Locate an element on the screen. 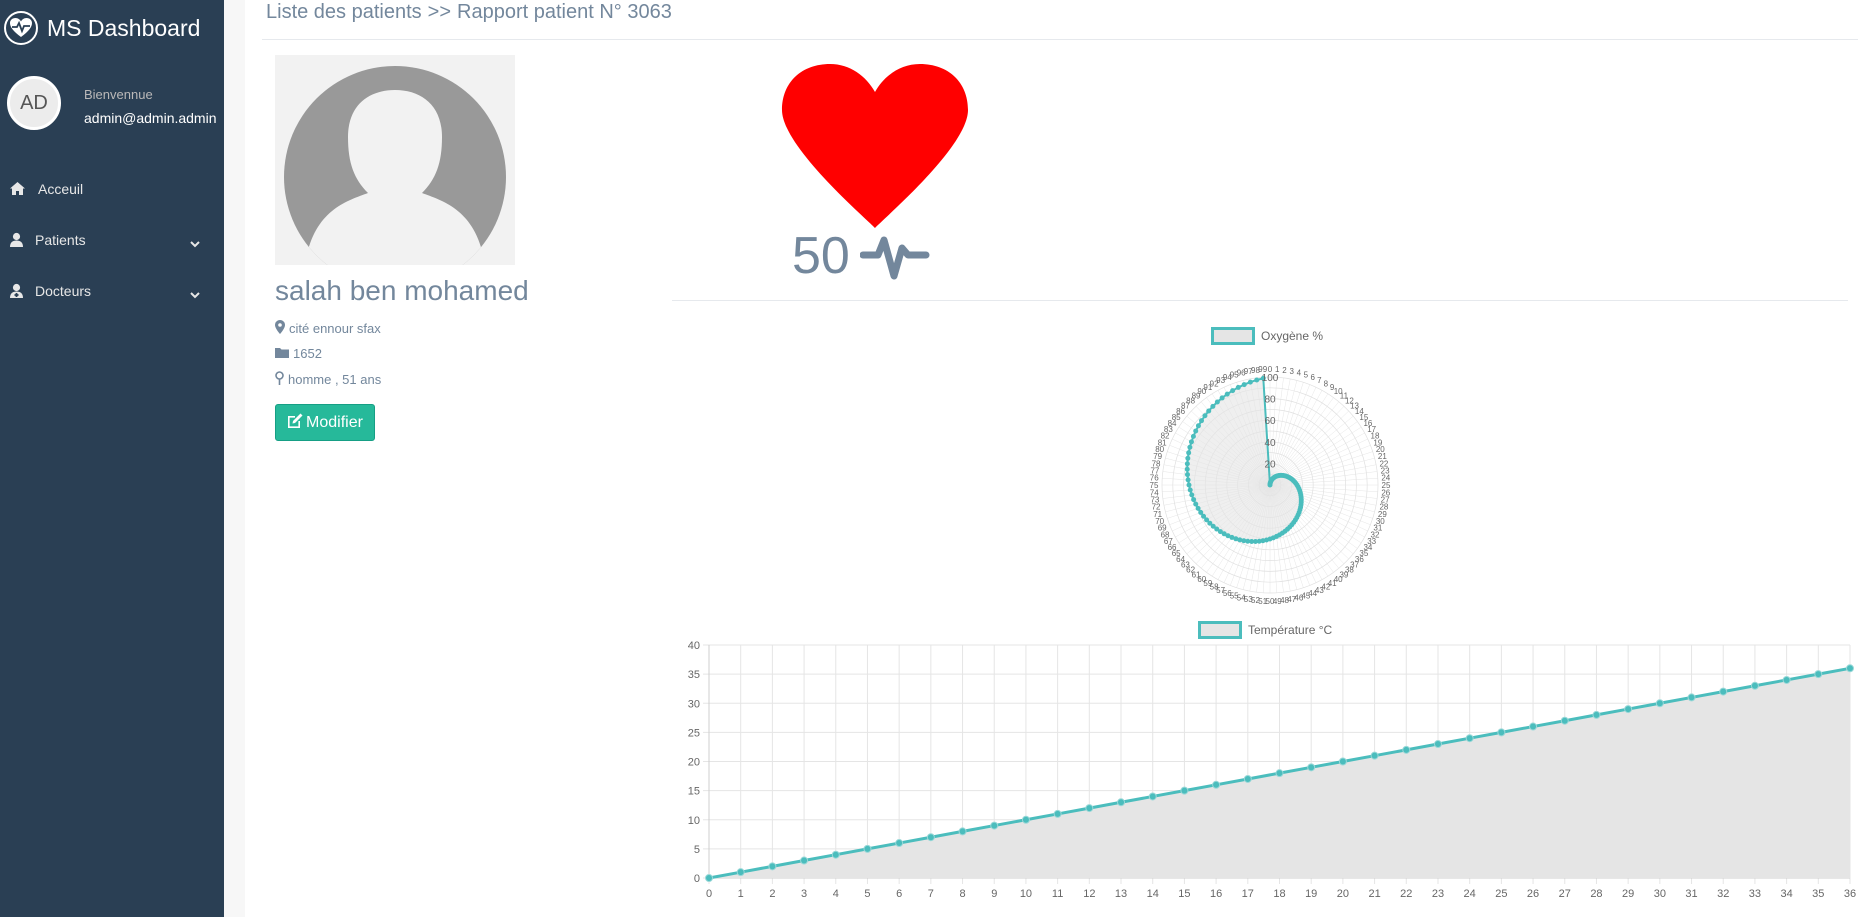 The width and height of the screenshot is (1874, 917). radar-tick-label: 100 is located at coordinates (1270, 378).